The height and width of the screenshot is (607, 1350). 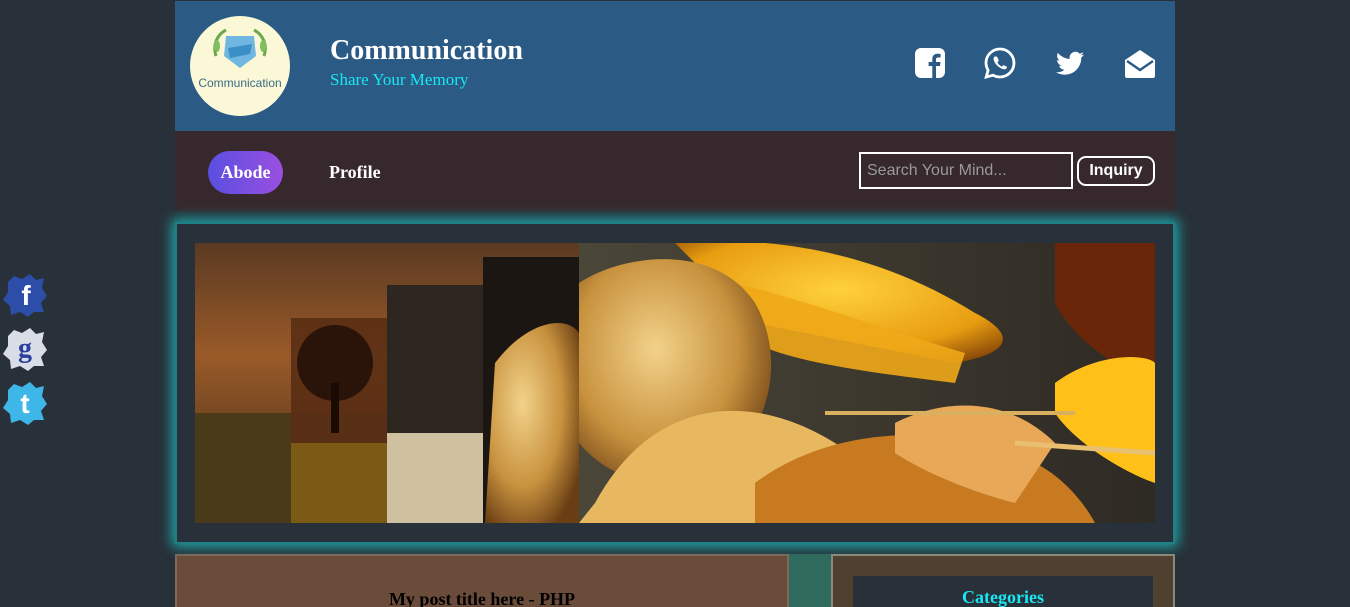 I want to click on content-row: My post title here - PHP Categories, so click(x=675, y=580).